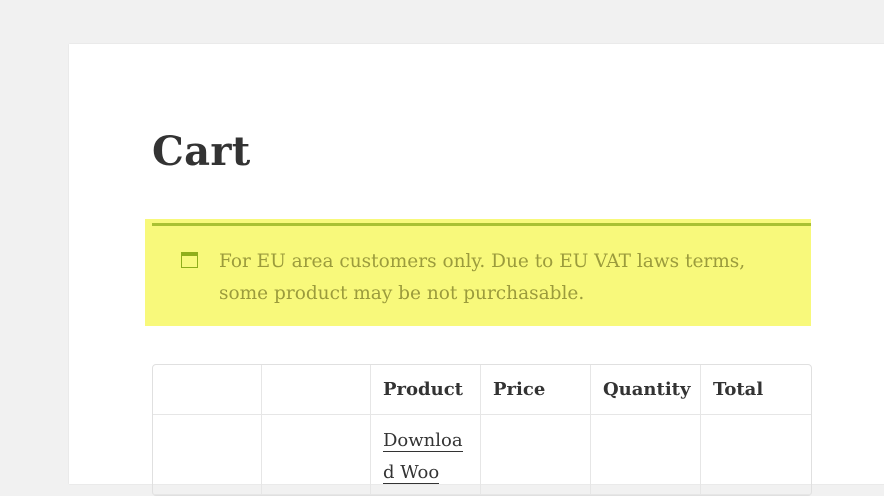  What do you see at coordinates (536, 455) in the screenshot?
I see `cell-price` at bounding box center [536, 455].